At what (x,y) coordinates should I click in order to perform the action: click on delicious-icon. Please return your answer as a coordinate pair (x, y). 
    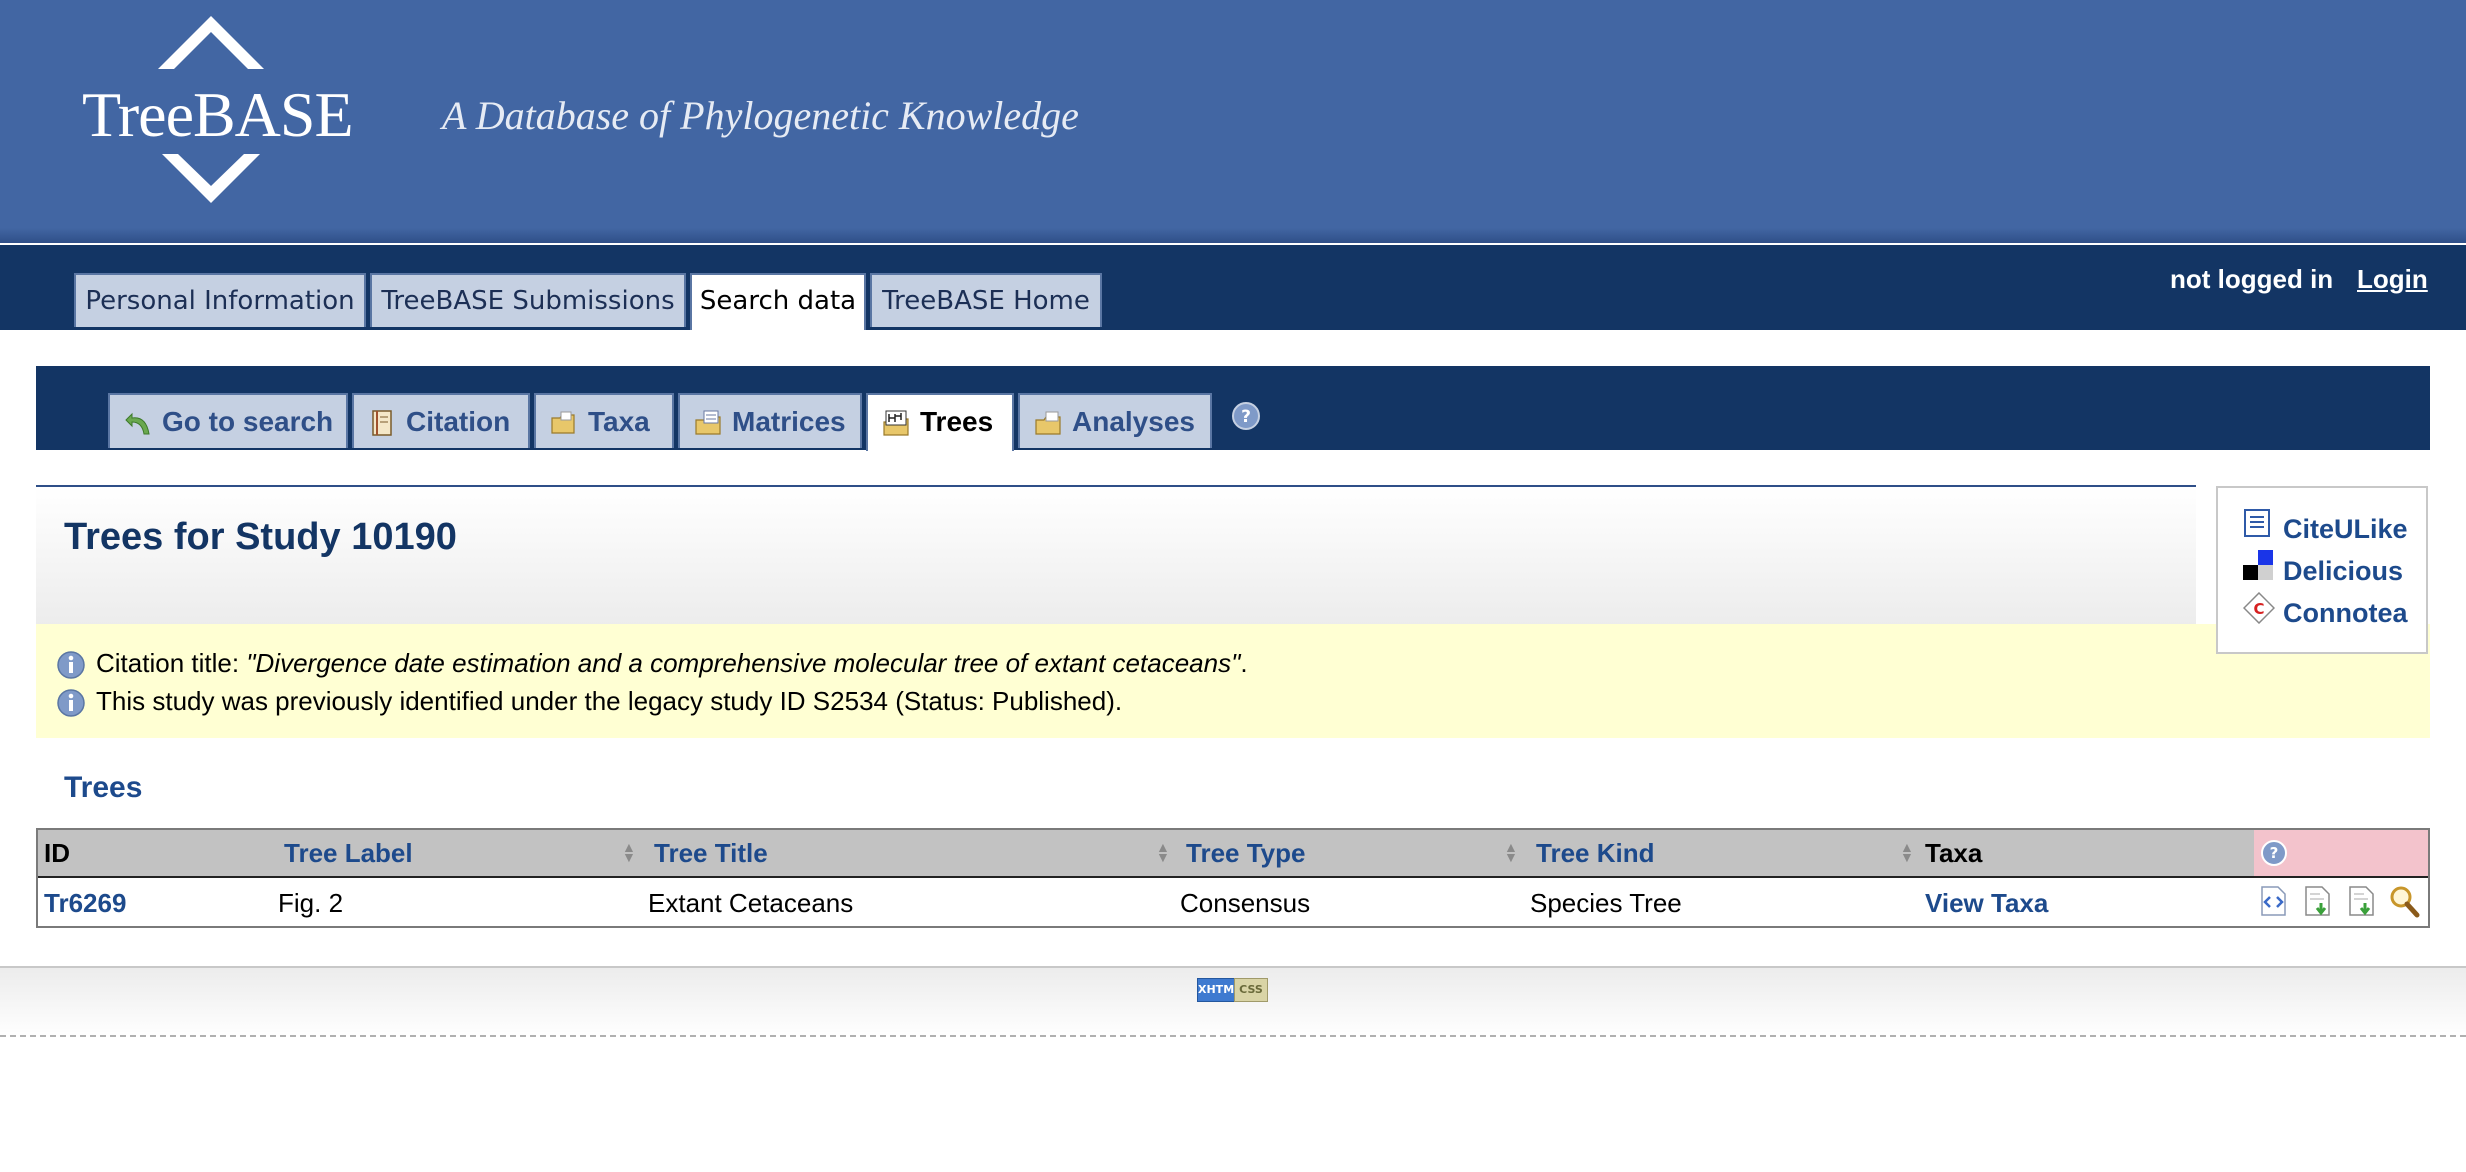
    Looking at the image, I should click on (2258, 565).